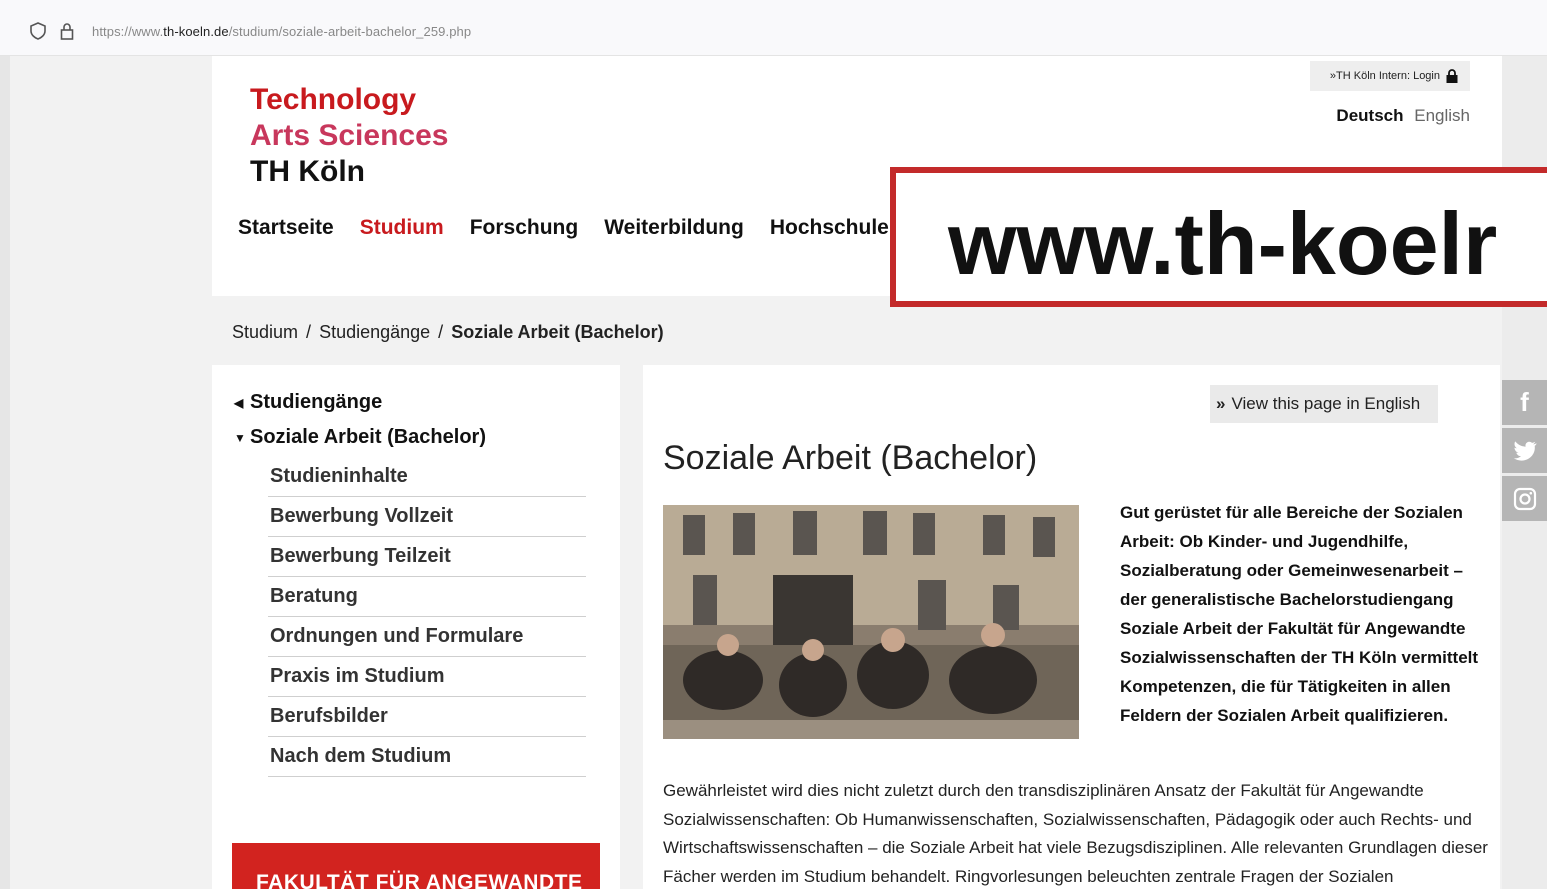 The width and height of the screenshot is (1547, 889). Describe the element at coordinates (1218, 237) in the screenshot. I see `url-callout-overlay: www.th-koelr` at that location.